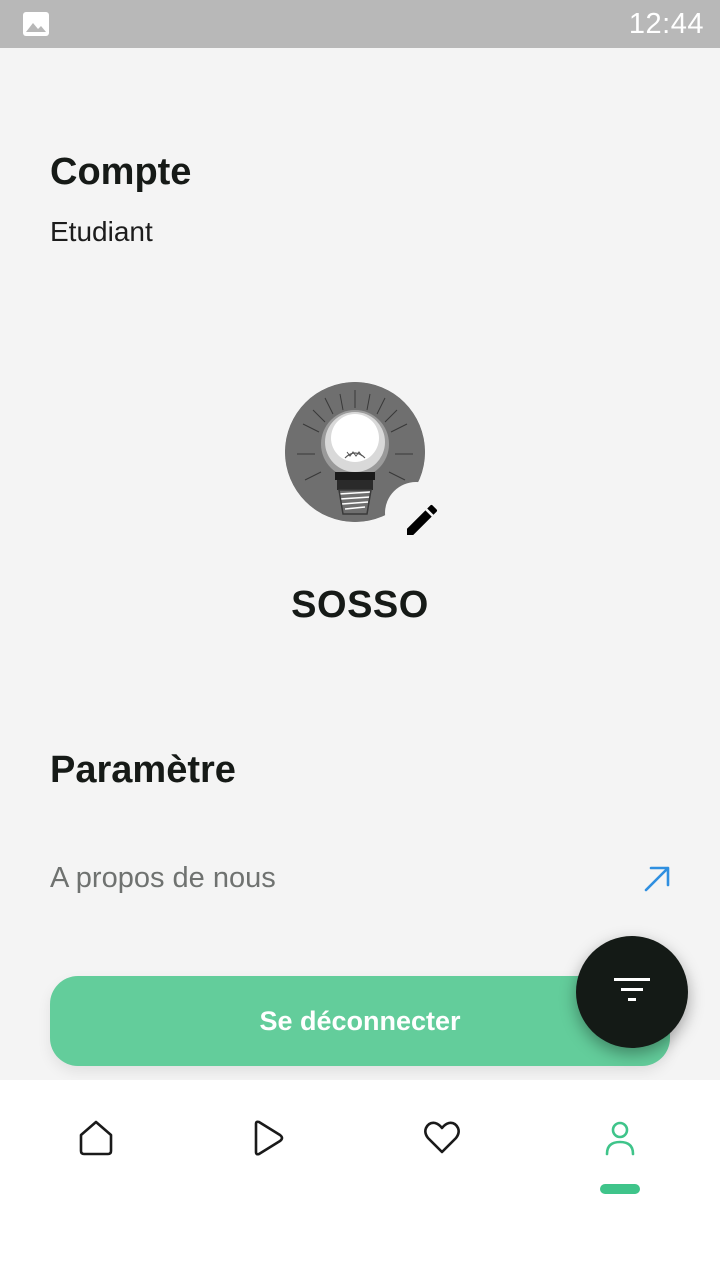 Image resolution: width=720 pixels, height=1280 pixels. I want to click on filter-button, so click(632, 992).